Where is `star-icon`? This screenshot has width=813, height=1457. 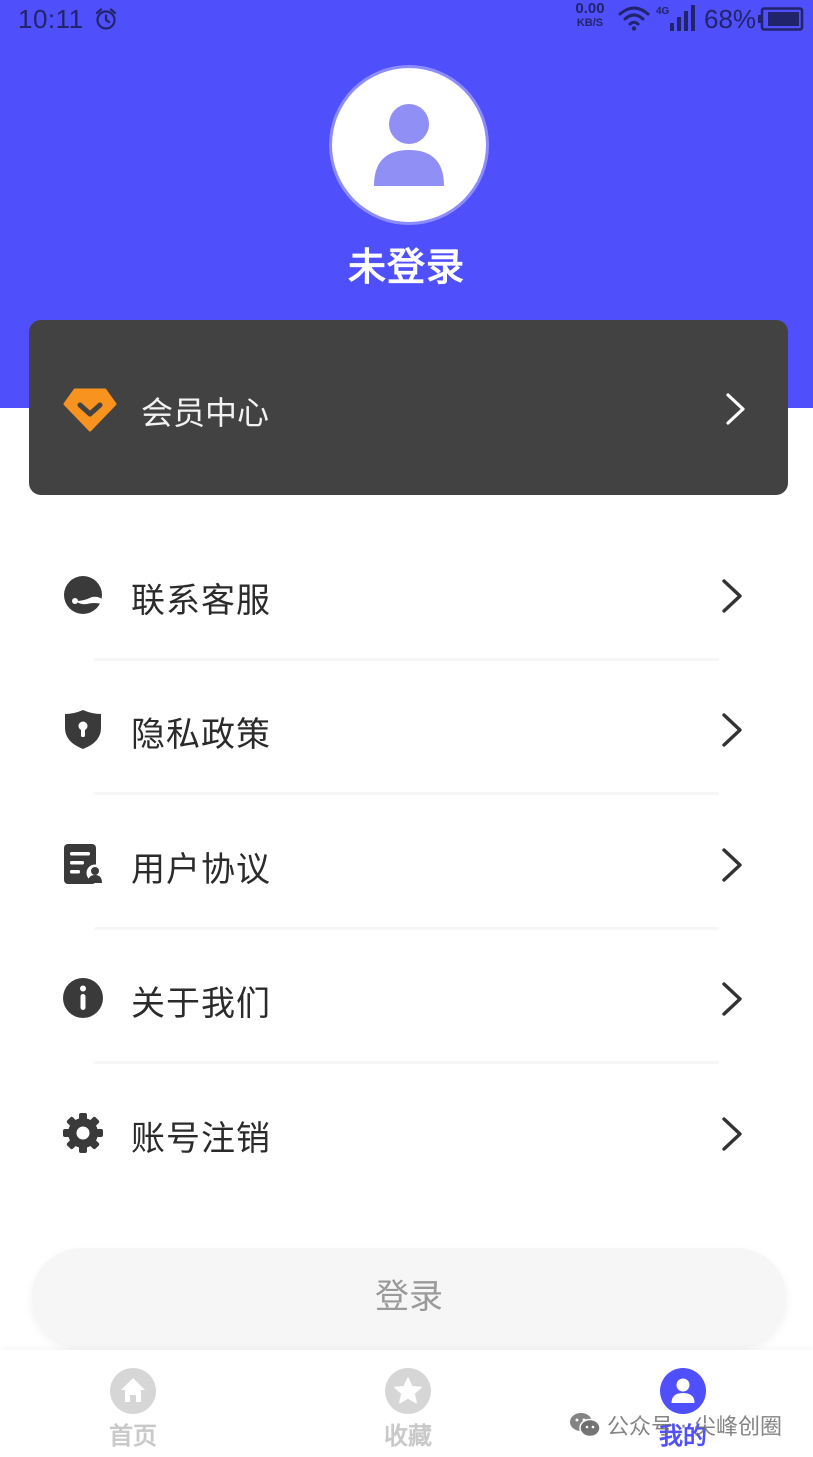
star-icon is located at coordinates (408, 1391).